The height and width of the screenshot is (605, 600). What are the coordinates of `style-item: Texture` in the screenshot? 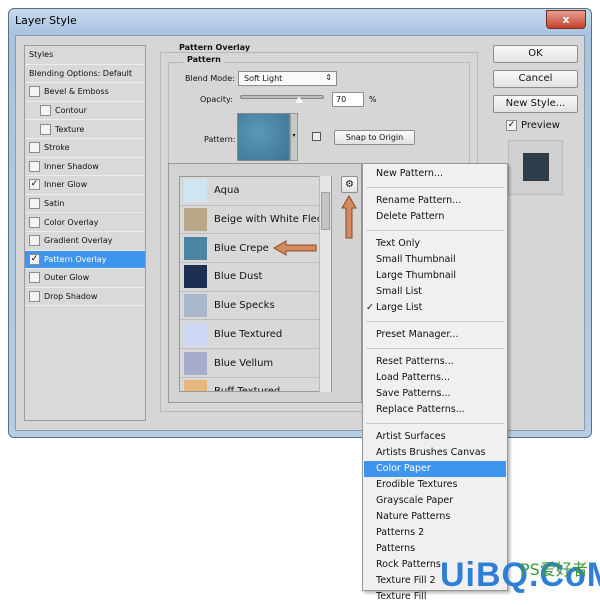 It's located at (85, 129).